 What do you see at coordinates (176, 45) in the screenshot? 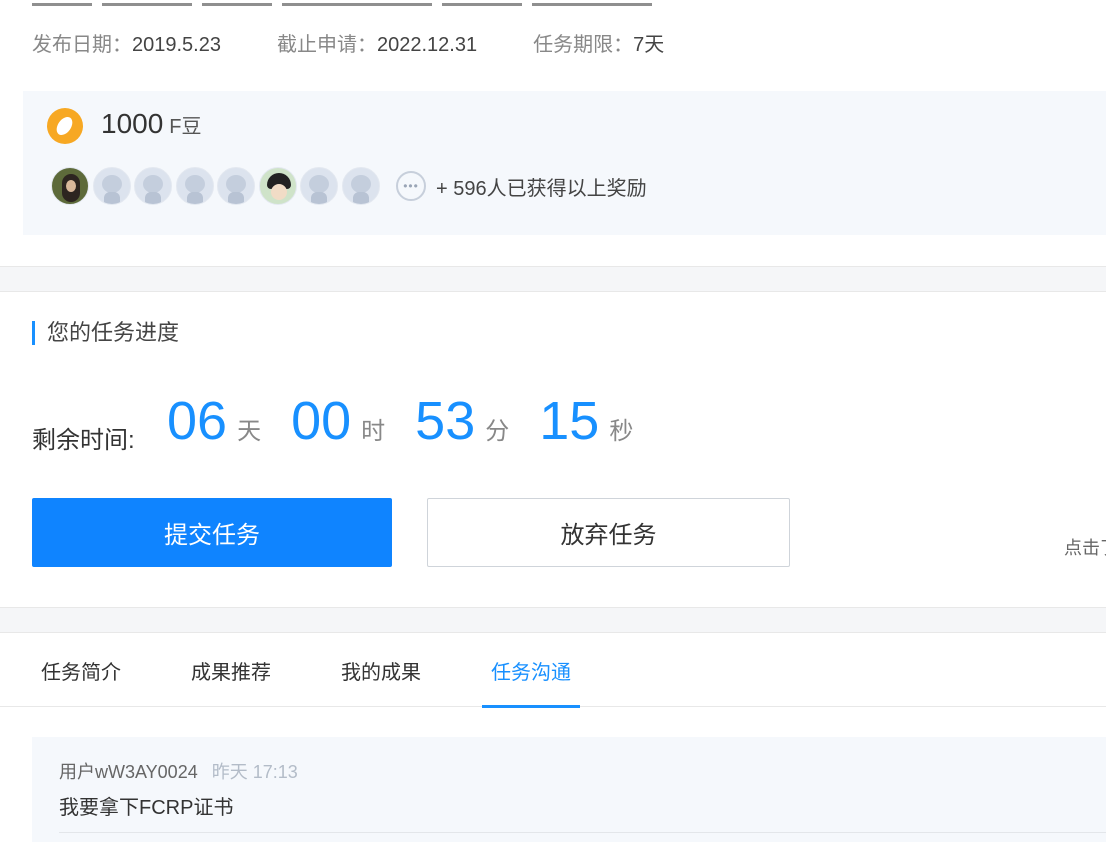
I see `publish-date-value: 2019.5.23` at bounding box center [176, 45].